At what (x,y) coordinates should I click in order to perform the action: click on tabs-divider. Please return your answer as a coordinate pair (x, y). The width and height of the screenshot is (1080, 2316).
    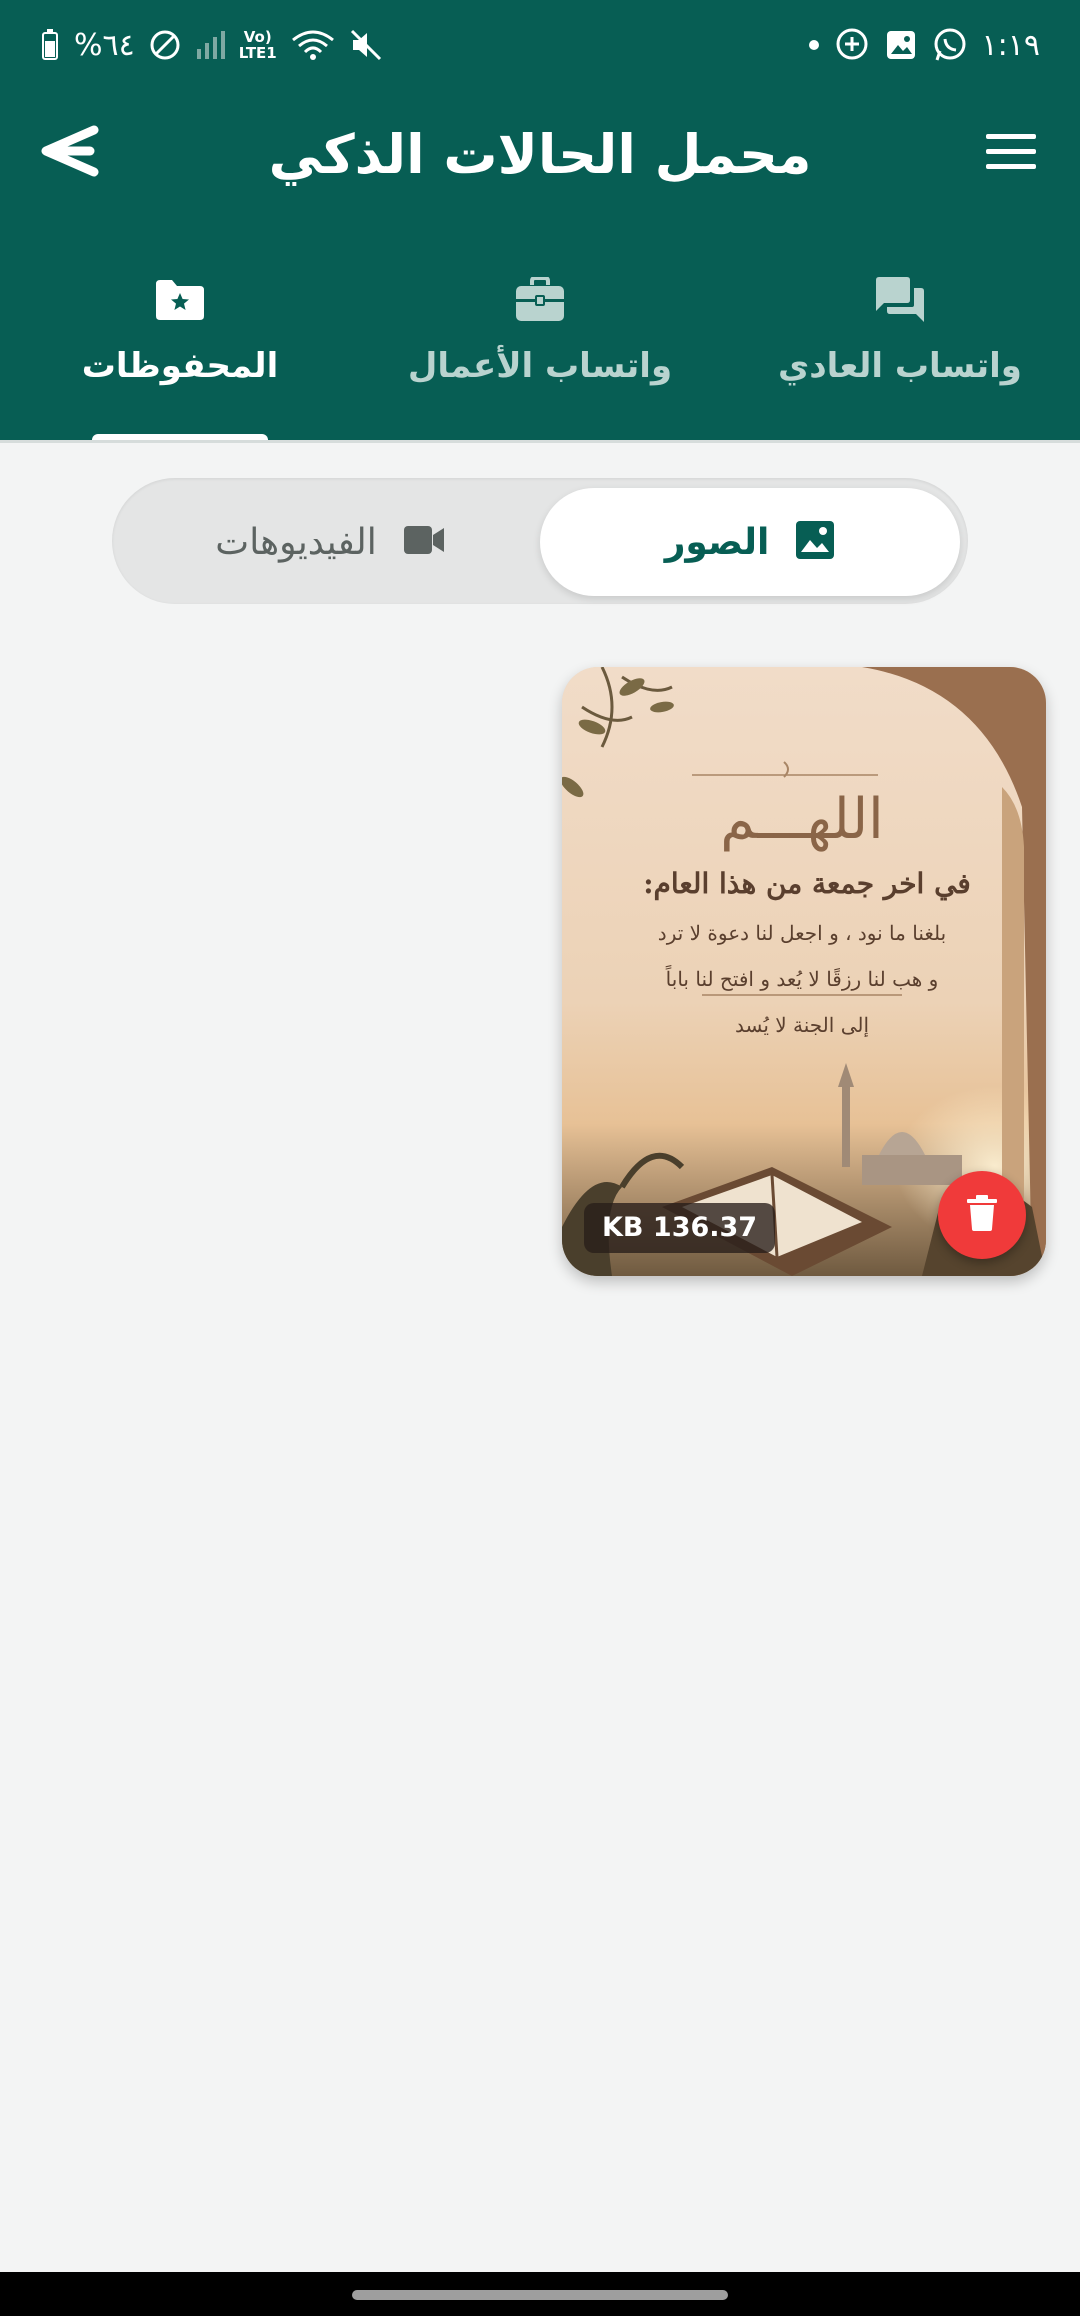
    Looking at the image, I should click on (540, 441).